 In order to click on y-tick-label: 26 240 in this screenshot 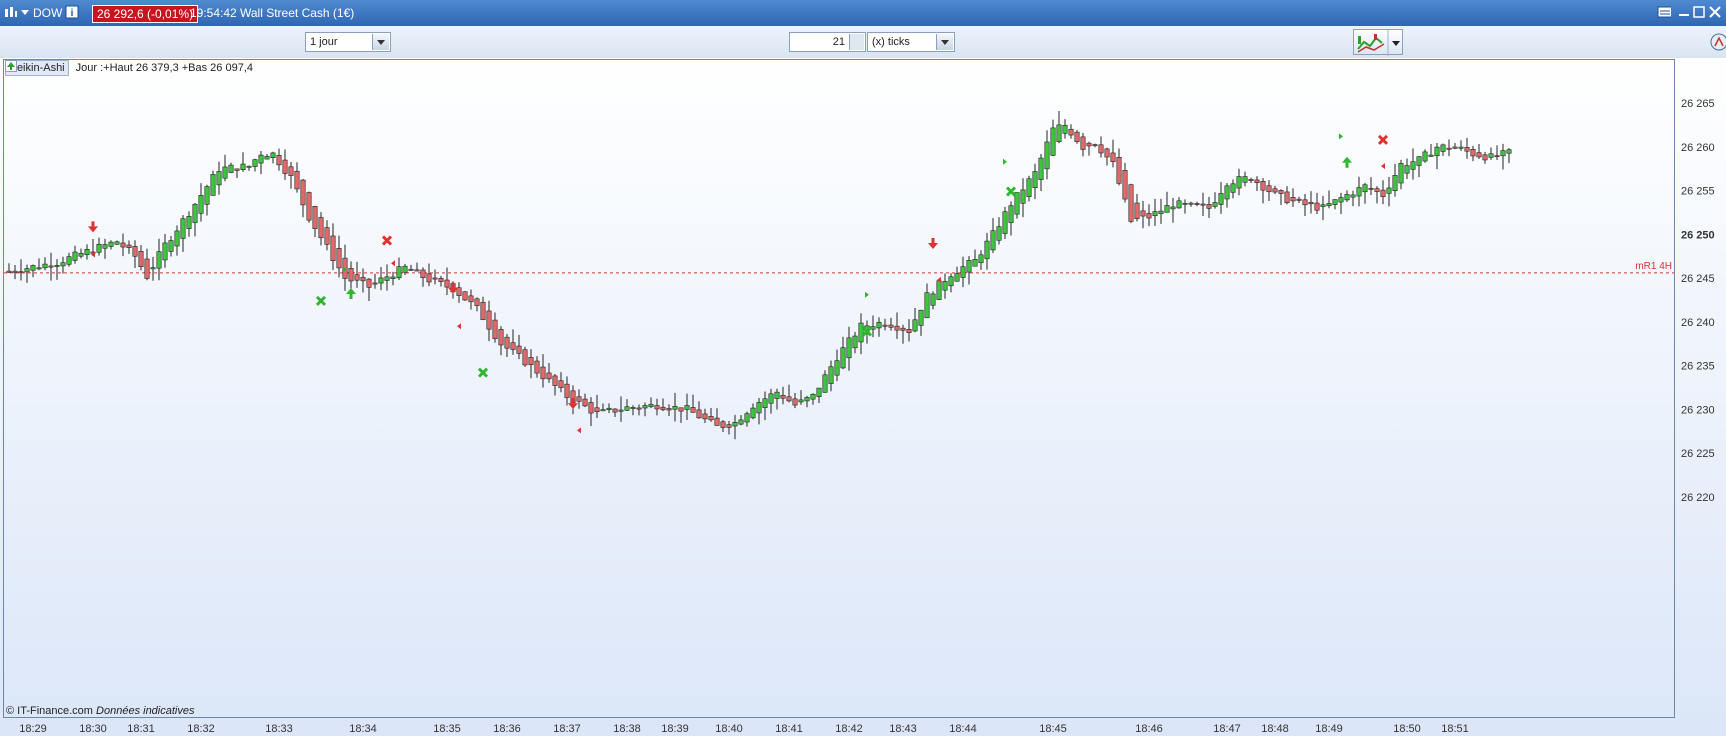, I will do `click(1698, 323)`.